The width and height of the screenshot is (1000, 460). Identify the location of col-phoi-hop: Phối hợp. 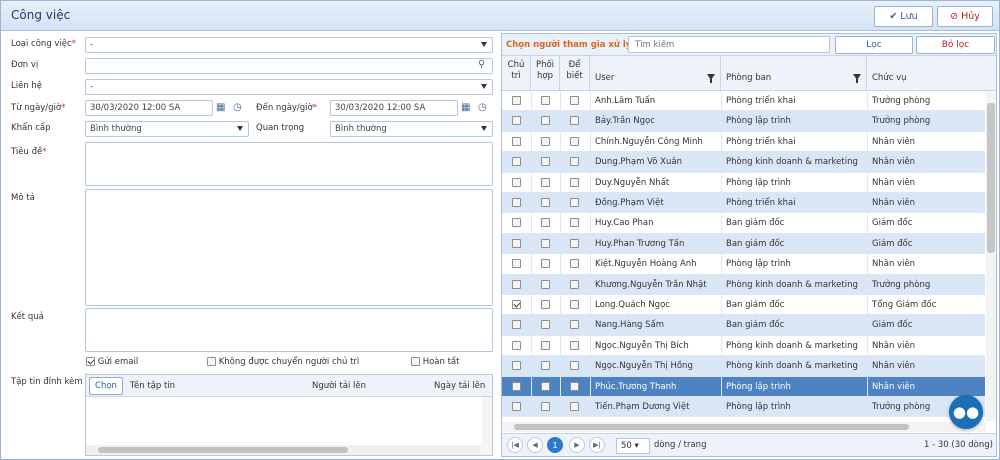
(545, 73).